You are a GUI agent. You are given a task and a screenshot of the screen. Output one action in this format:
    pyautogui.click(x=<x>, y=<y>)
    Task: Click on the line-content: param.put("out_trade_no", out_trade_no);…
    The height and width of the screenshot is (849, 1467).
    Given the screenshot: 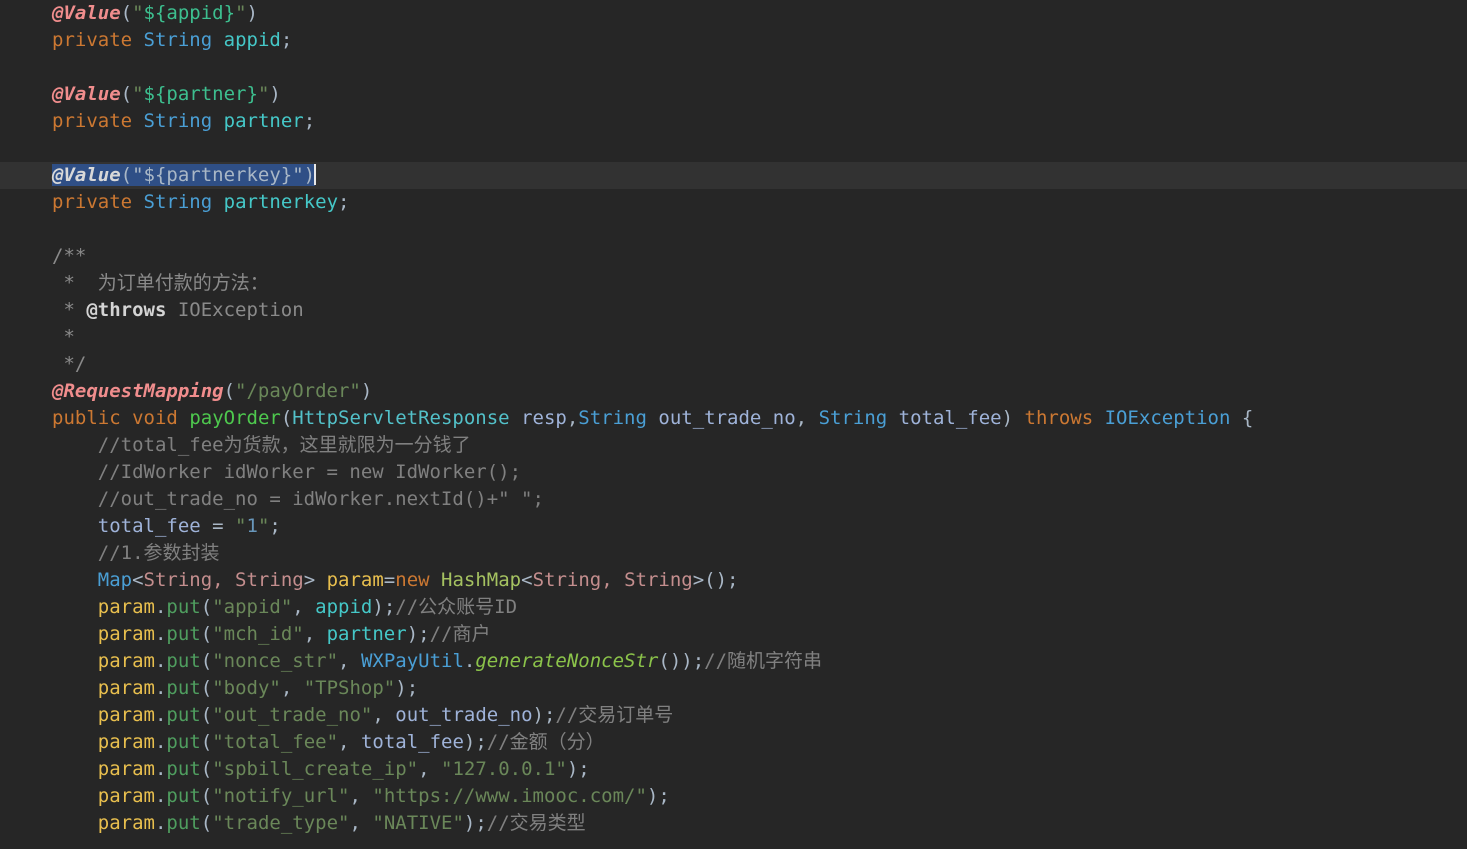 What is the action you would take?
    pyautogui.click(x=386, y=715)
    